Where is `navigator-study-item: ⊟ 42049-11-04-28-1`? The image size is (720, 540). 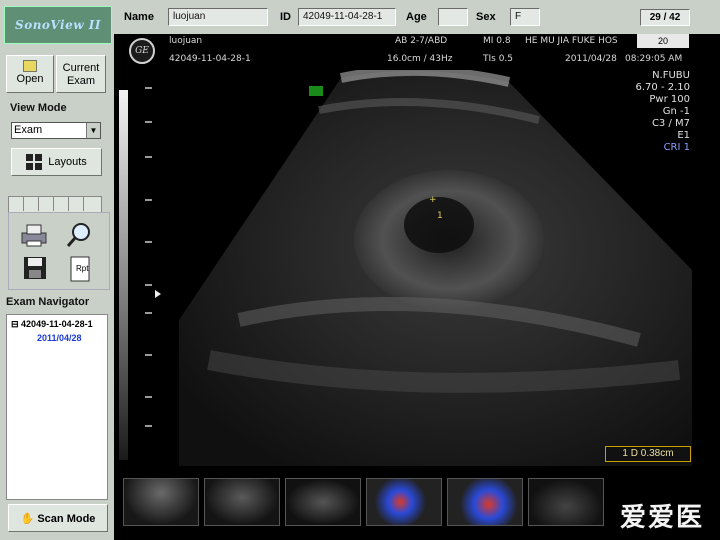 navigator-study-item: ⊟ 42049-11-04-28-1 is located at coordinates (52, 324).